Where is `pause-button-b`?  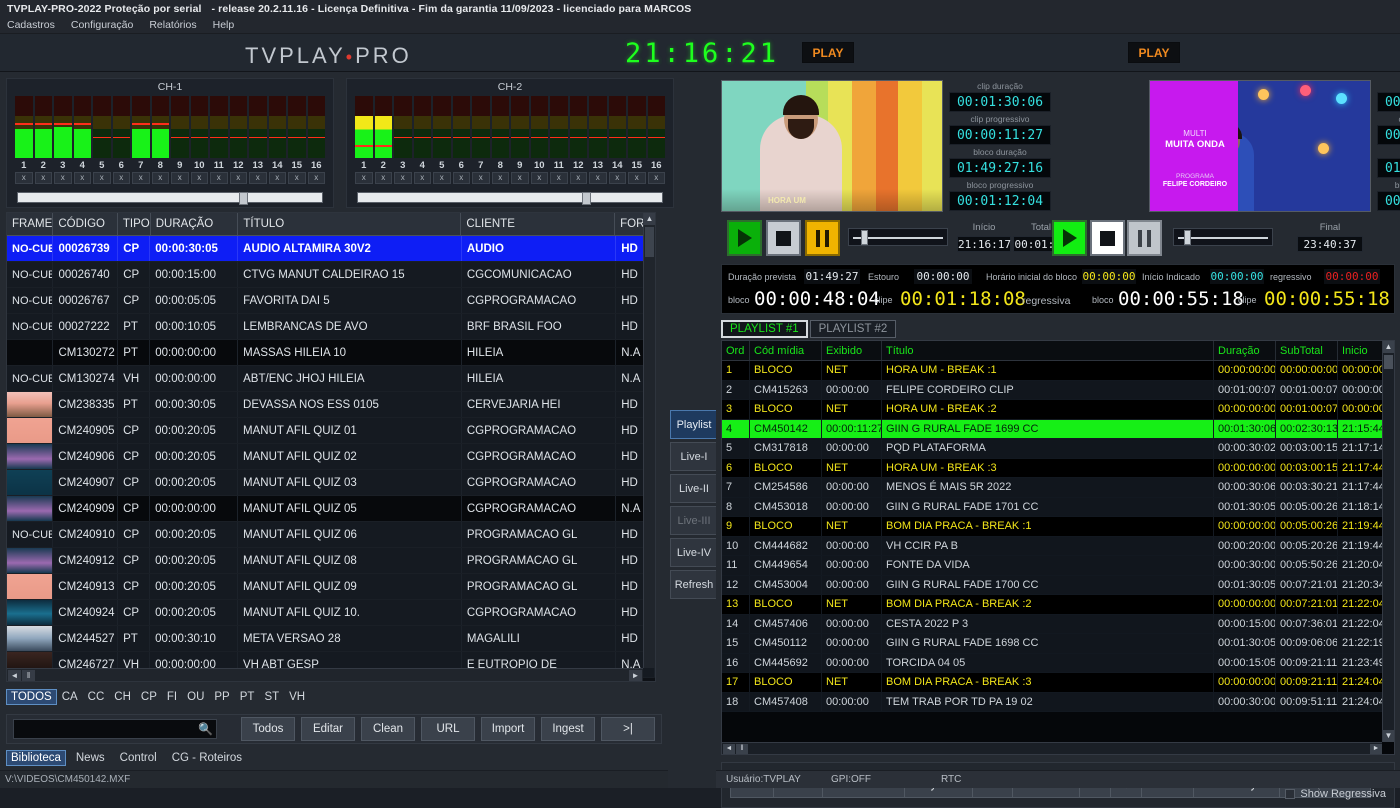
pause-button-b is located at coordinates (1144, 238).